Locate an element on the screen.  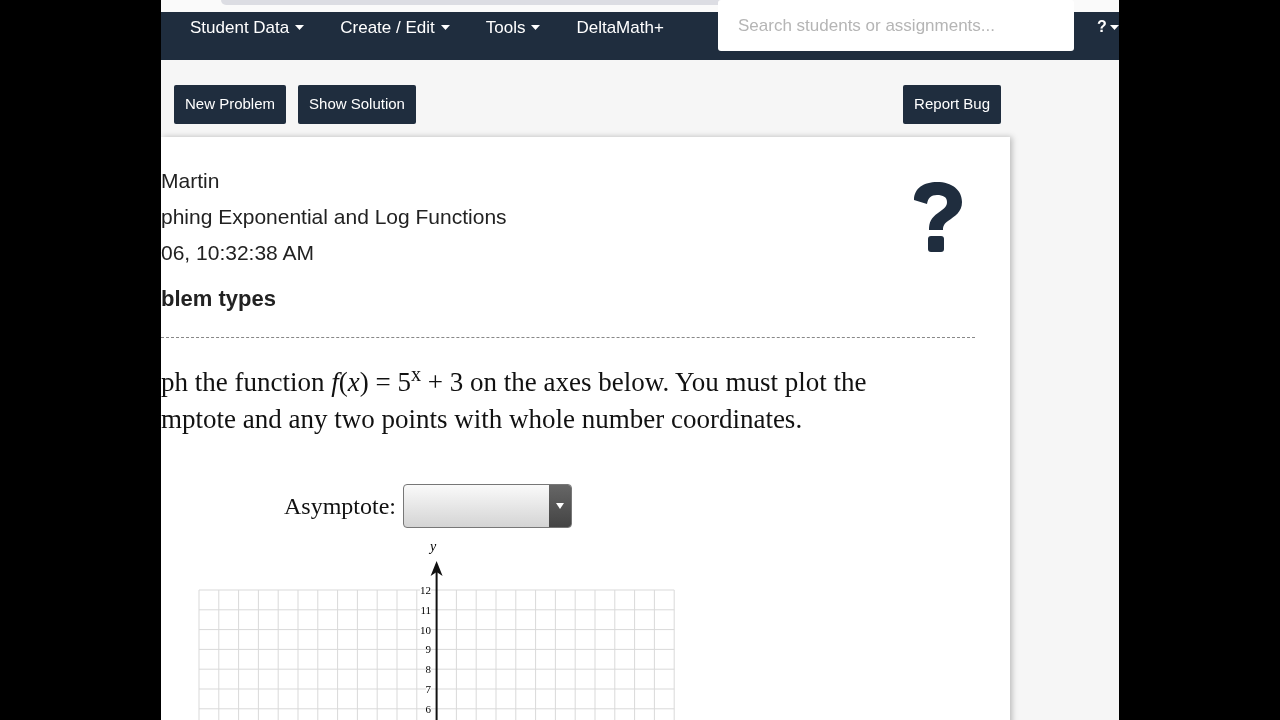
nav-menu-item: Tools is located at coordinates (513, 28).